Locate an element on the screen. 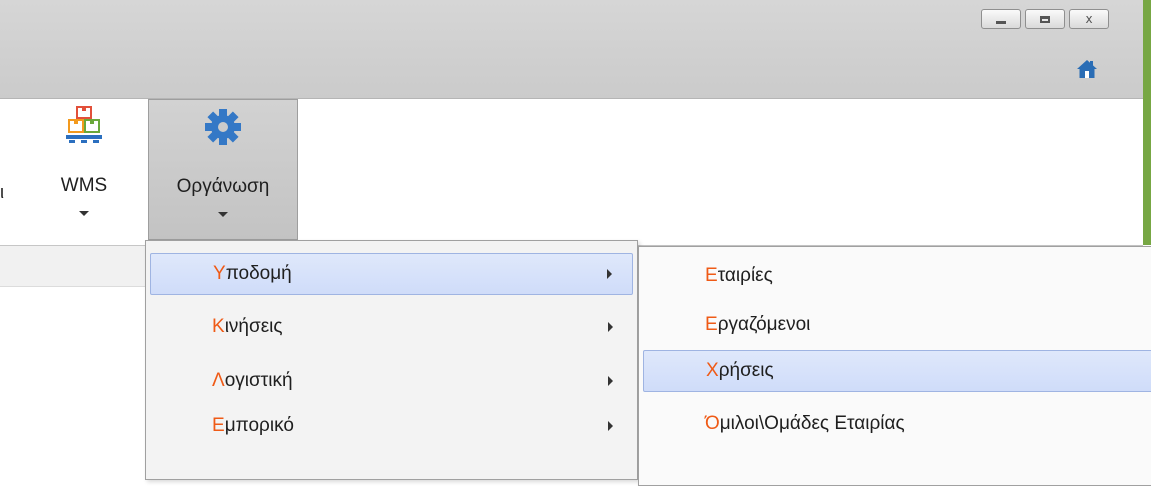  home-icon is located at coordinates (1087, 69).